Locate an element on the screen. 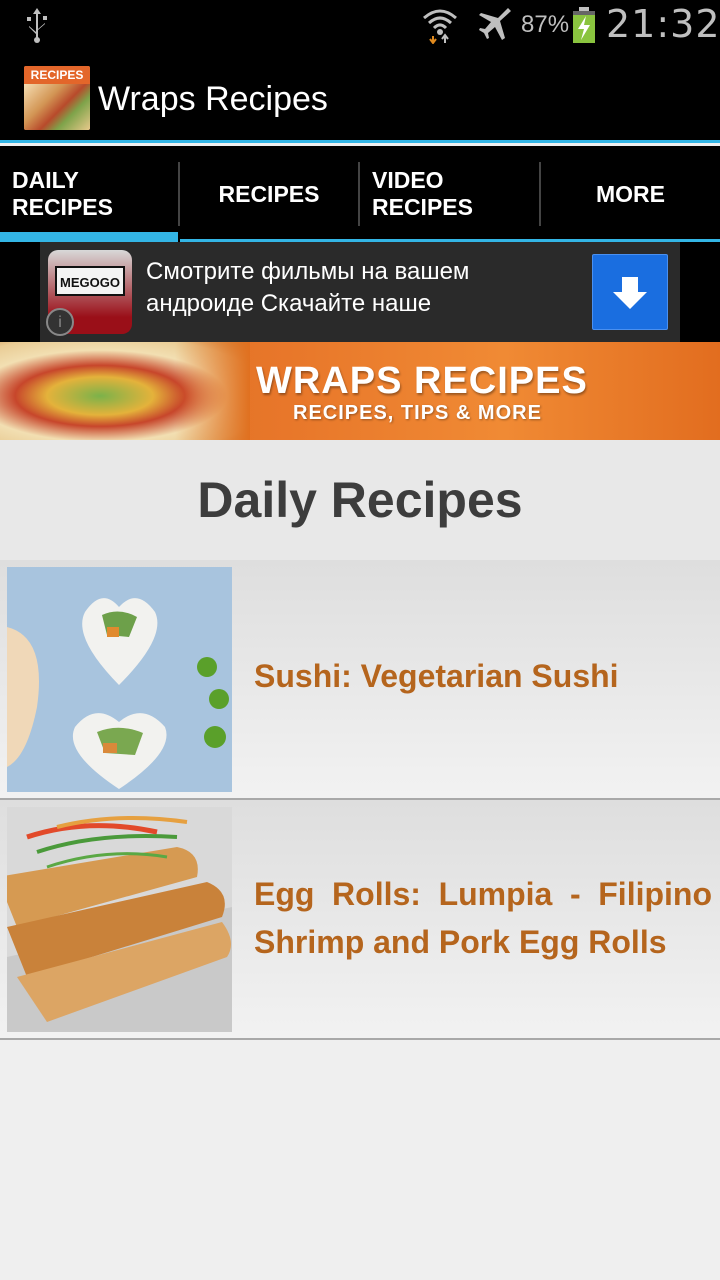 The width and height of the screenshot is (720, 1280). tab-label: MORE is located at coordinates (630, 193).